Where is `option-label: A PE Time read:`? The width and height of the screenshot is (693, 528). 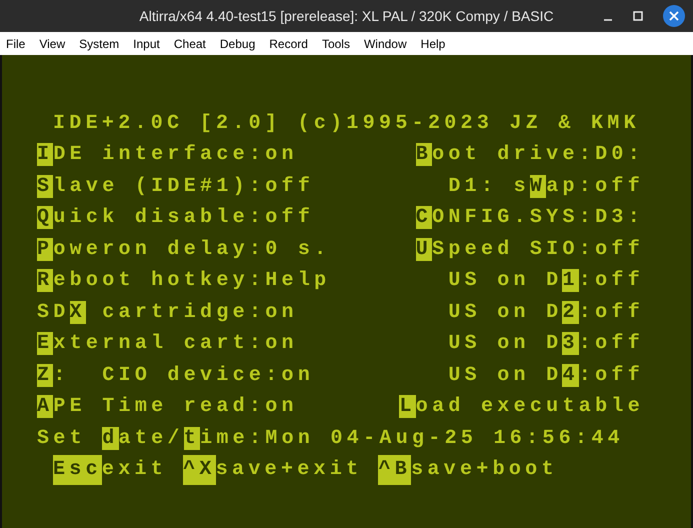 option-label: A PE Time read: is located at coordinates (151, 407).